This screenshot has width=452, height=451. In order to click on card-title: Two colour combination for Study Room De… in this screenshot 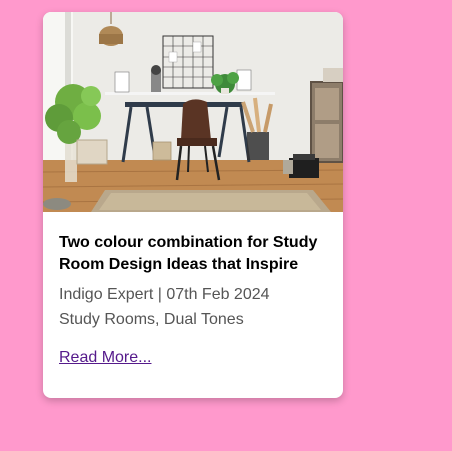, I will do `click(188, 253)`.